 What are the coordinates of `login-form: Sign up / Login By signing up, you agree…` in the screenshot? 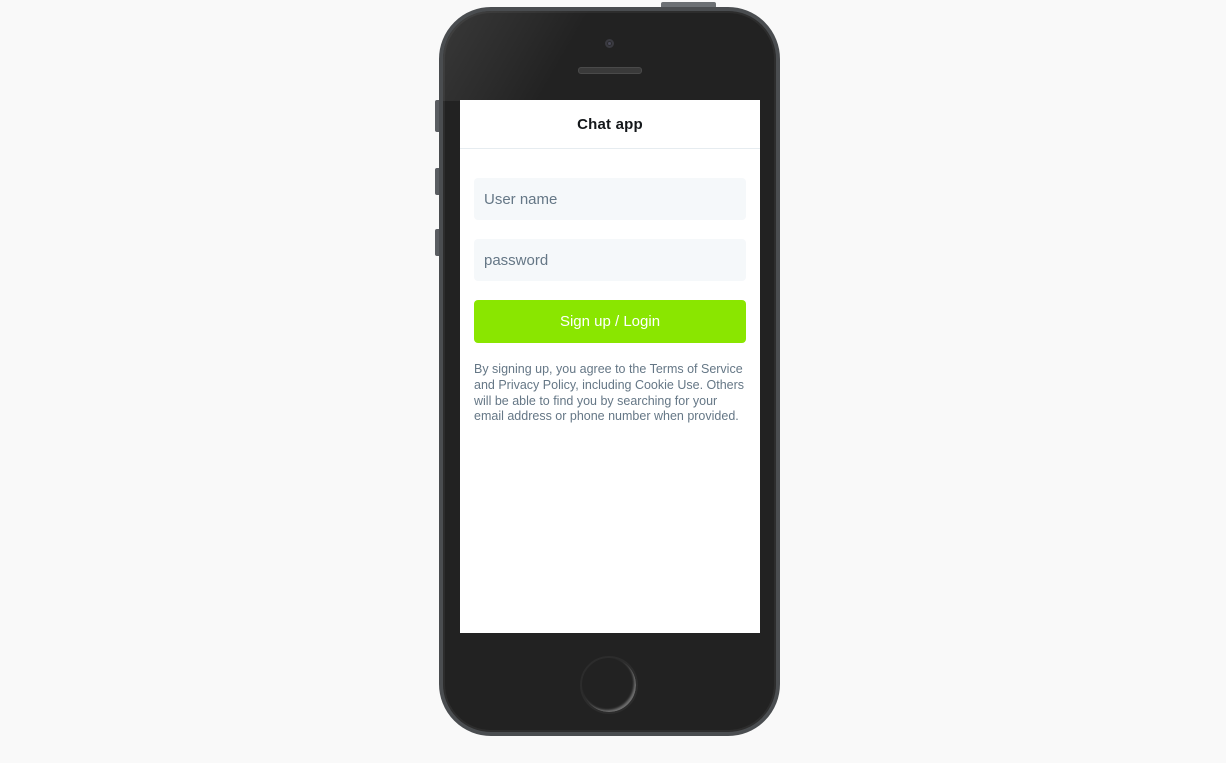 It's located at (610, 287).